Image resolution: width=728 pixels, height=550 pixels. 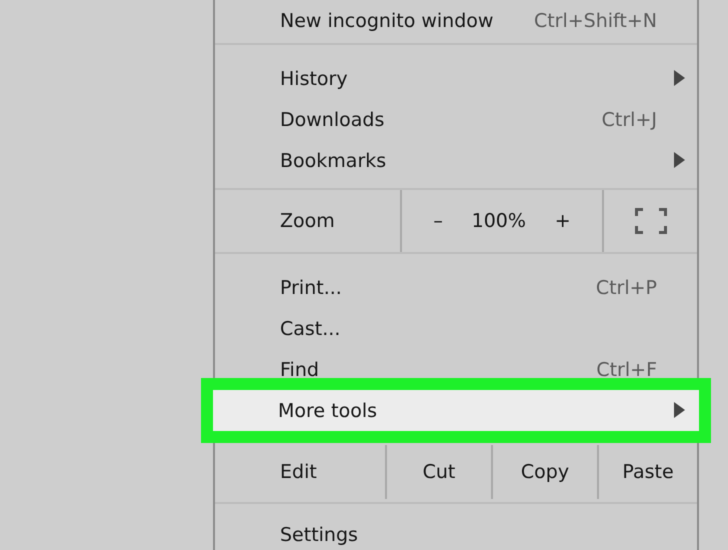 What do you see at coordinates (438, 472) in the screenshot?
I see `edit-action-button: Cut` at bounding box center [438, 472].